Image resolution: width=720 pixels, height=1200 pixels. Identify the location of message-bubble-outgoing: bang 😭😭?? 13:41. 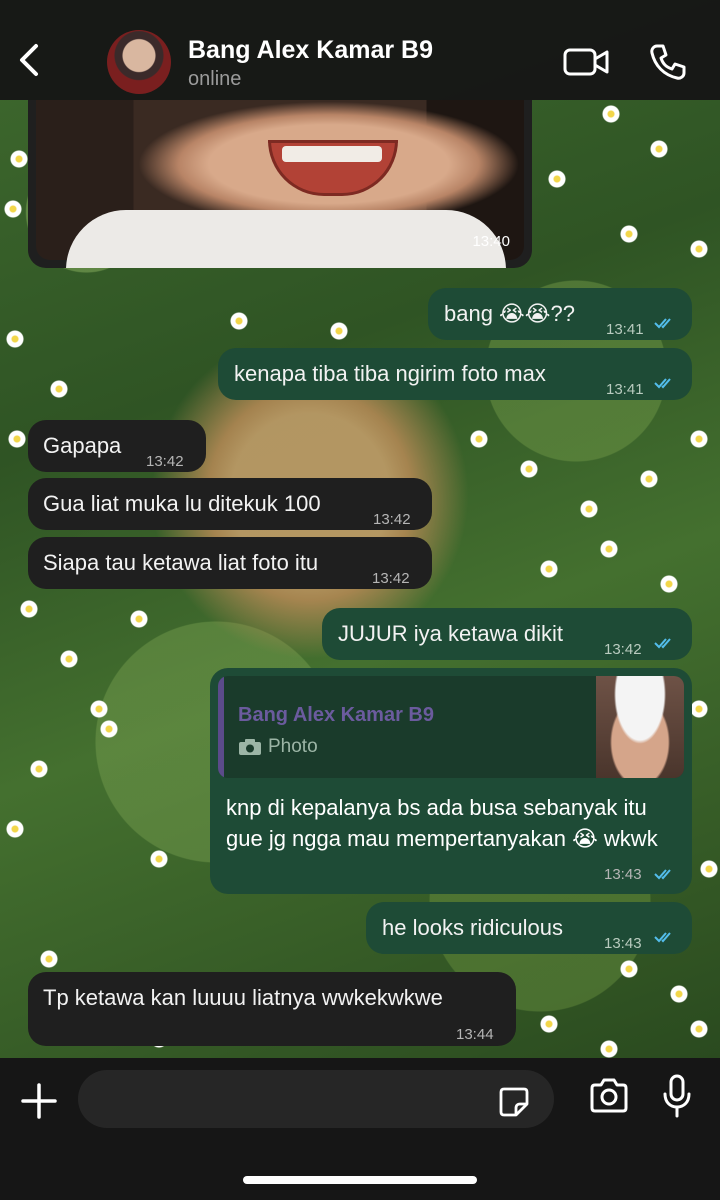
(560, 314).